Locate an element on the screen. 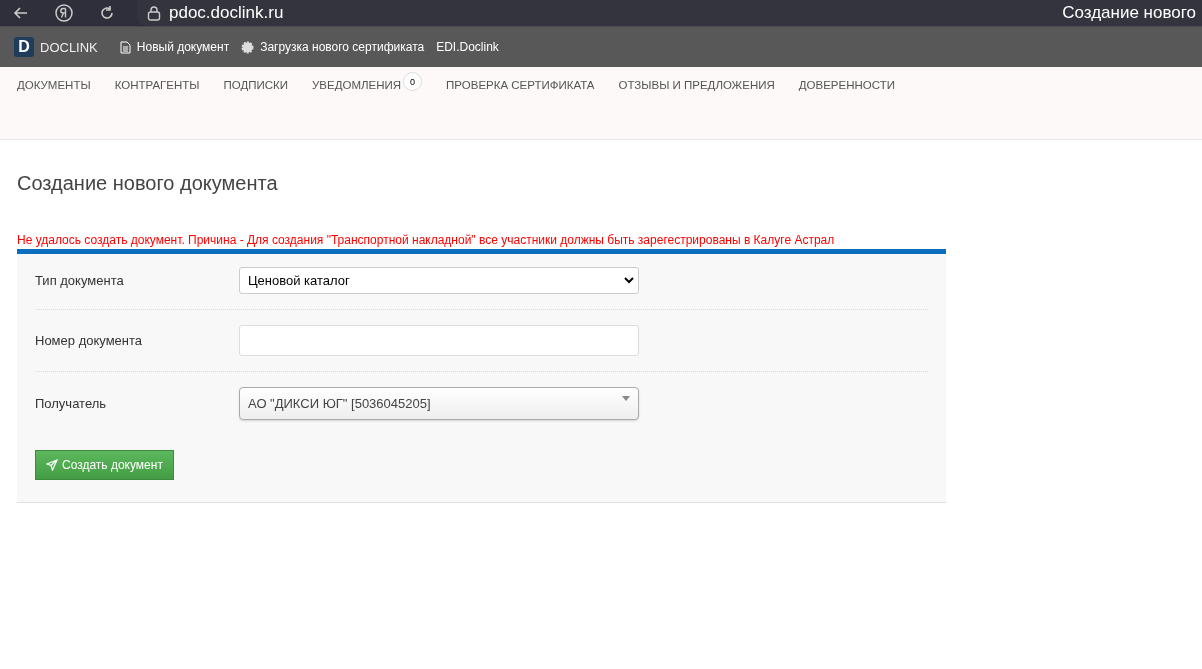 This screenshot has height=669, width=1202. bookmark: Загрузка нового сертификата is located at coordinates (342, 47).